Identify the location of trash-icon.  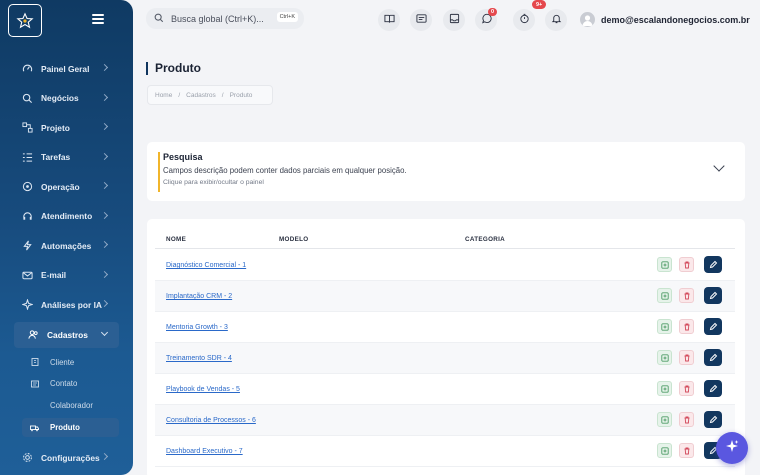
(687, 327).